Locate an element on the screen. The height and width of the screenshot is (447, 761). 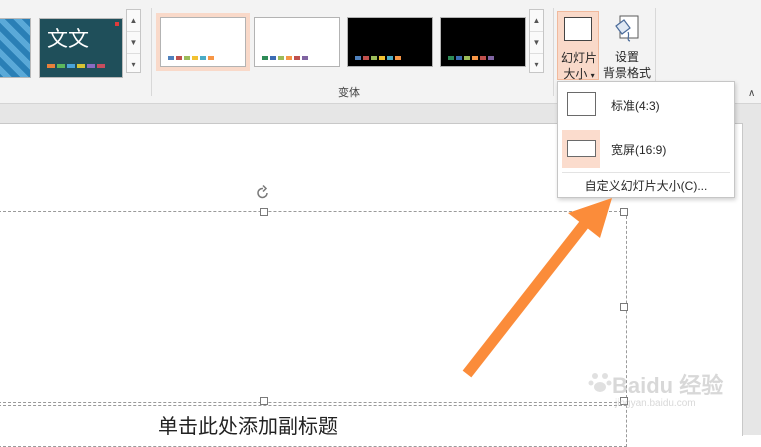
theme-accent-dot is located at coordinates (117, 24).